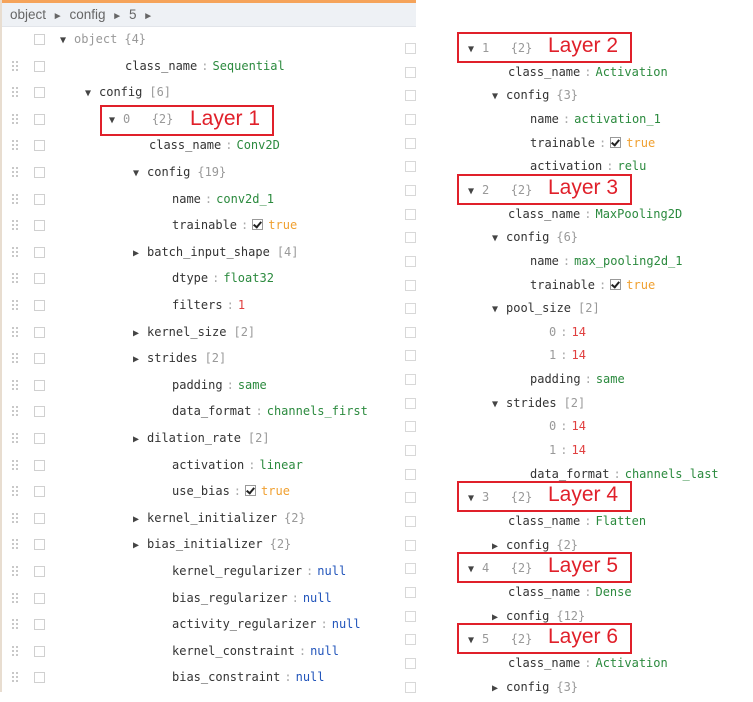  Describe the element at coordinates (535, 237) in the screenshot. I see `tree-row: ▼ config {6}` at that location.